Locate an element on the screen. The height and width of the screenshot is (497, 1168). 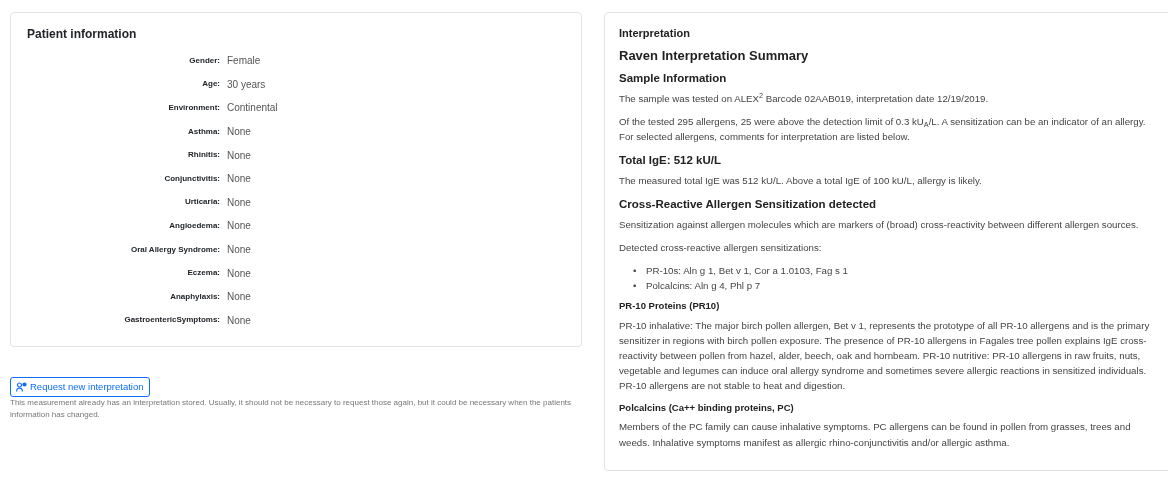
subsection-heading: Polcalcins (Ca++ binding proteins, PC) is located at coordinates (707, 407).